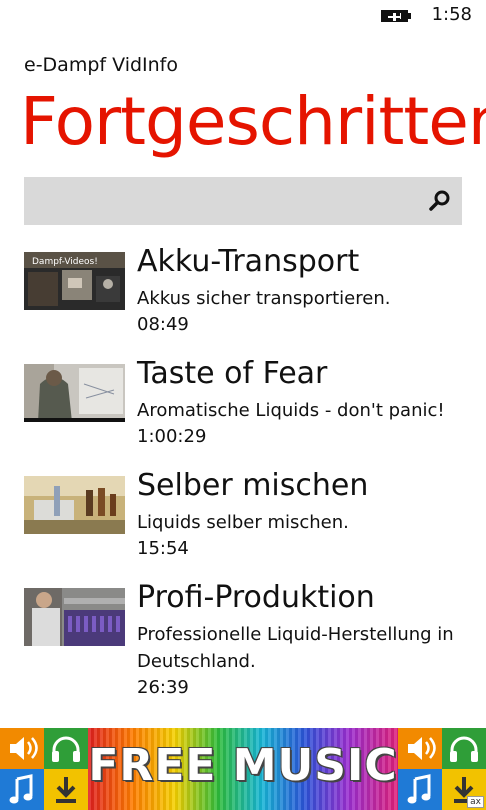 The image size is (486, 810). I want to click on app-name: e-Dampf VidInfo, so click(101, 65).